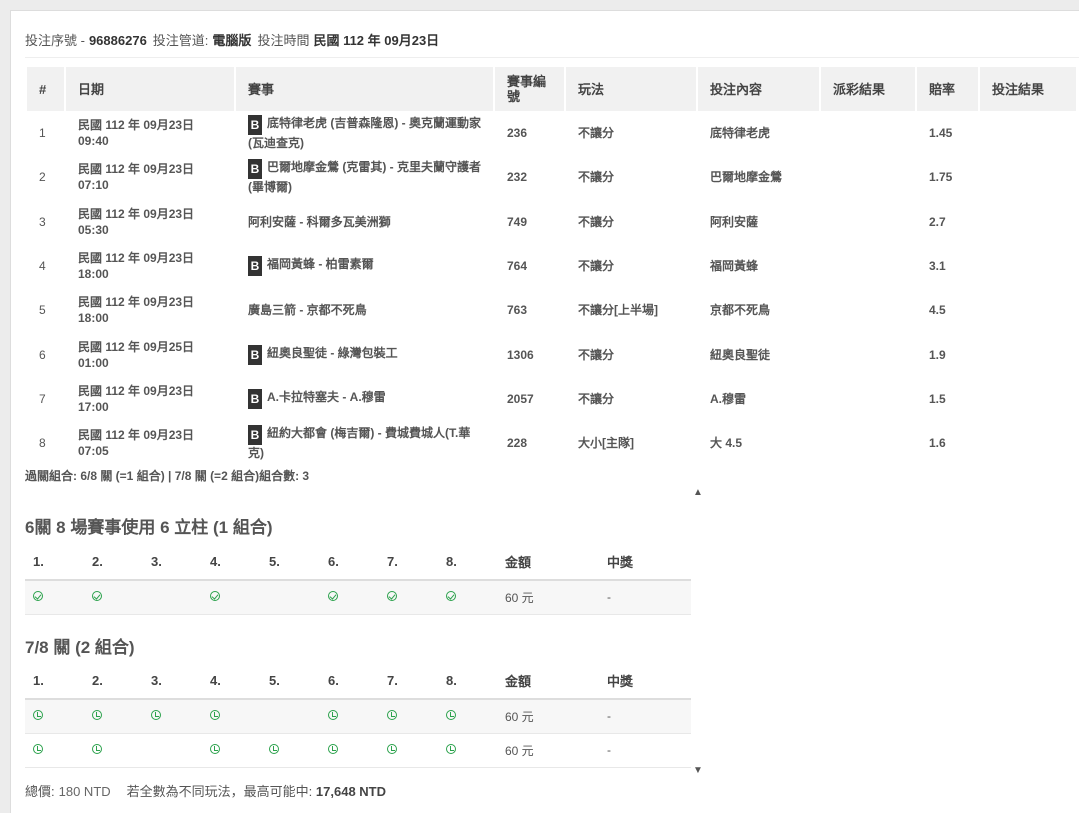 This screenshot has width=1079, height=813. What do you see at coordinates (93, 362) in the screenshot?
I see `row-time: 01:00` at bounding box center [93, 362].